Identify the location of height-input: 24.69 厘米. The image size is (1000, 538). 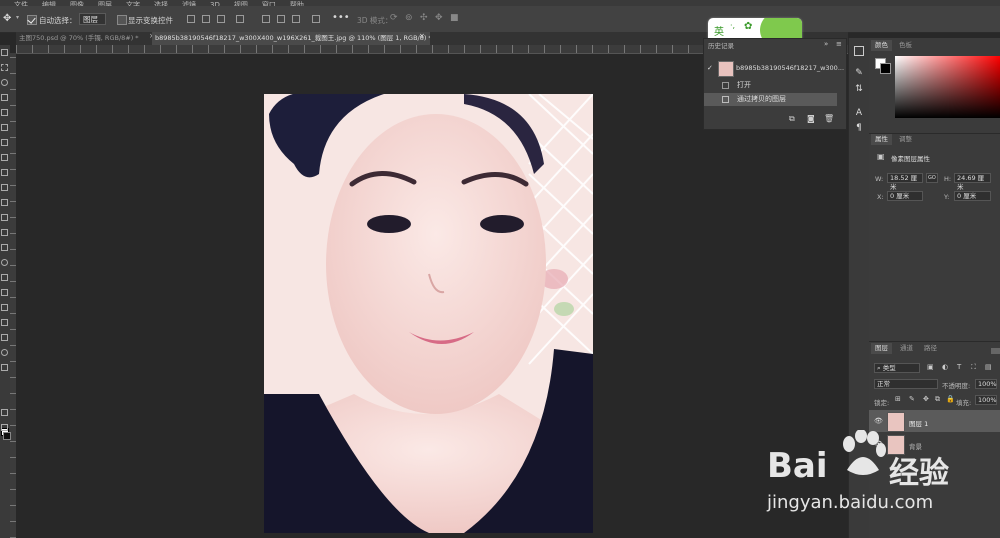
(972, 182).